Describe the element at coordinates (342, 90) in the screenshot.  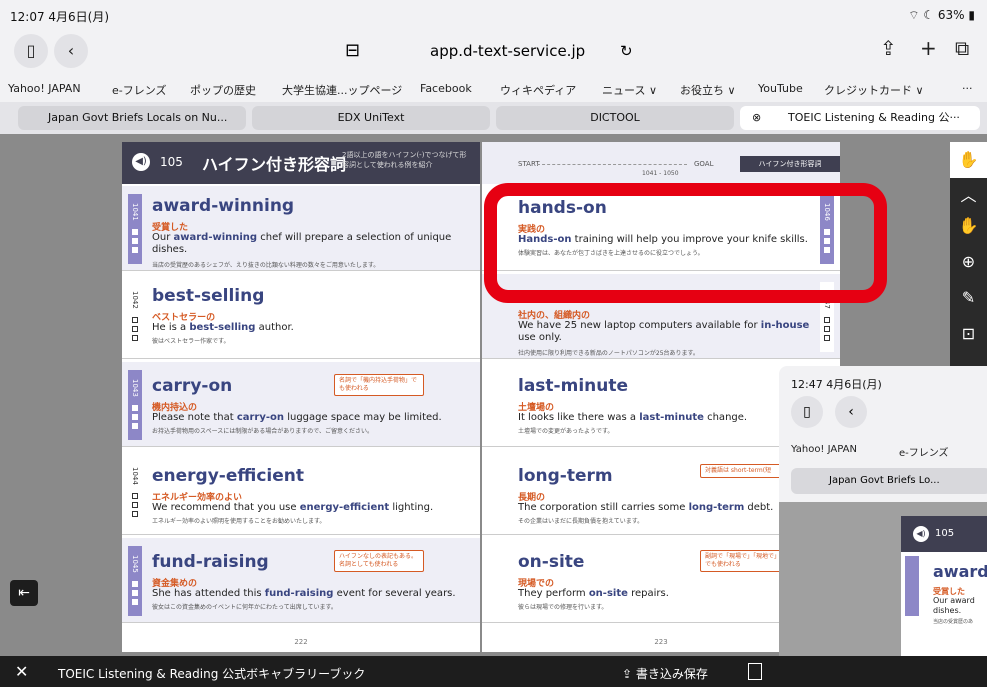
I see `bookmark-coop: 大学生協連...ップページ` at that location.